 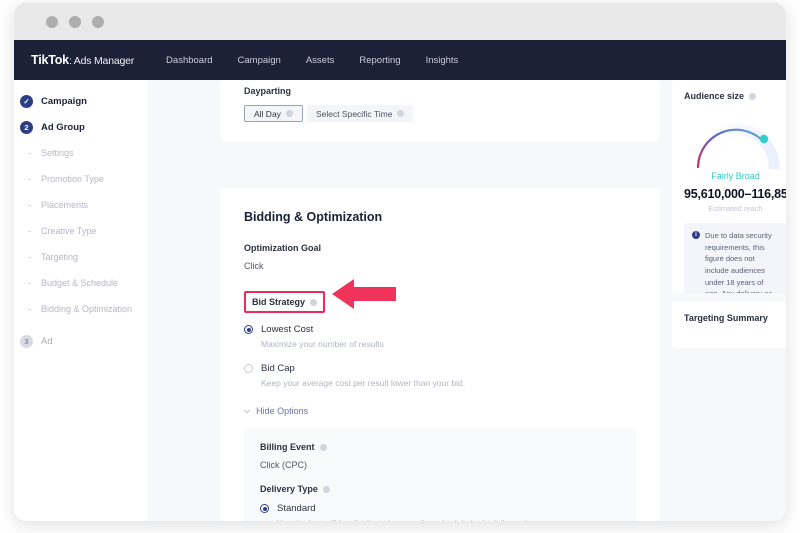 I want to click on option-label: Bid Cap, so click(x=278, y=368).